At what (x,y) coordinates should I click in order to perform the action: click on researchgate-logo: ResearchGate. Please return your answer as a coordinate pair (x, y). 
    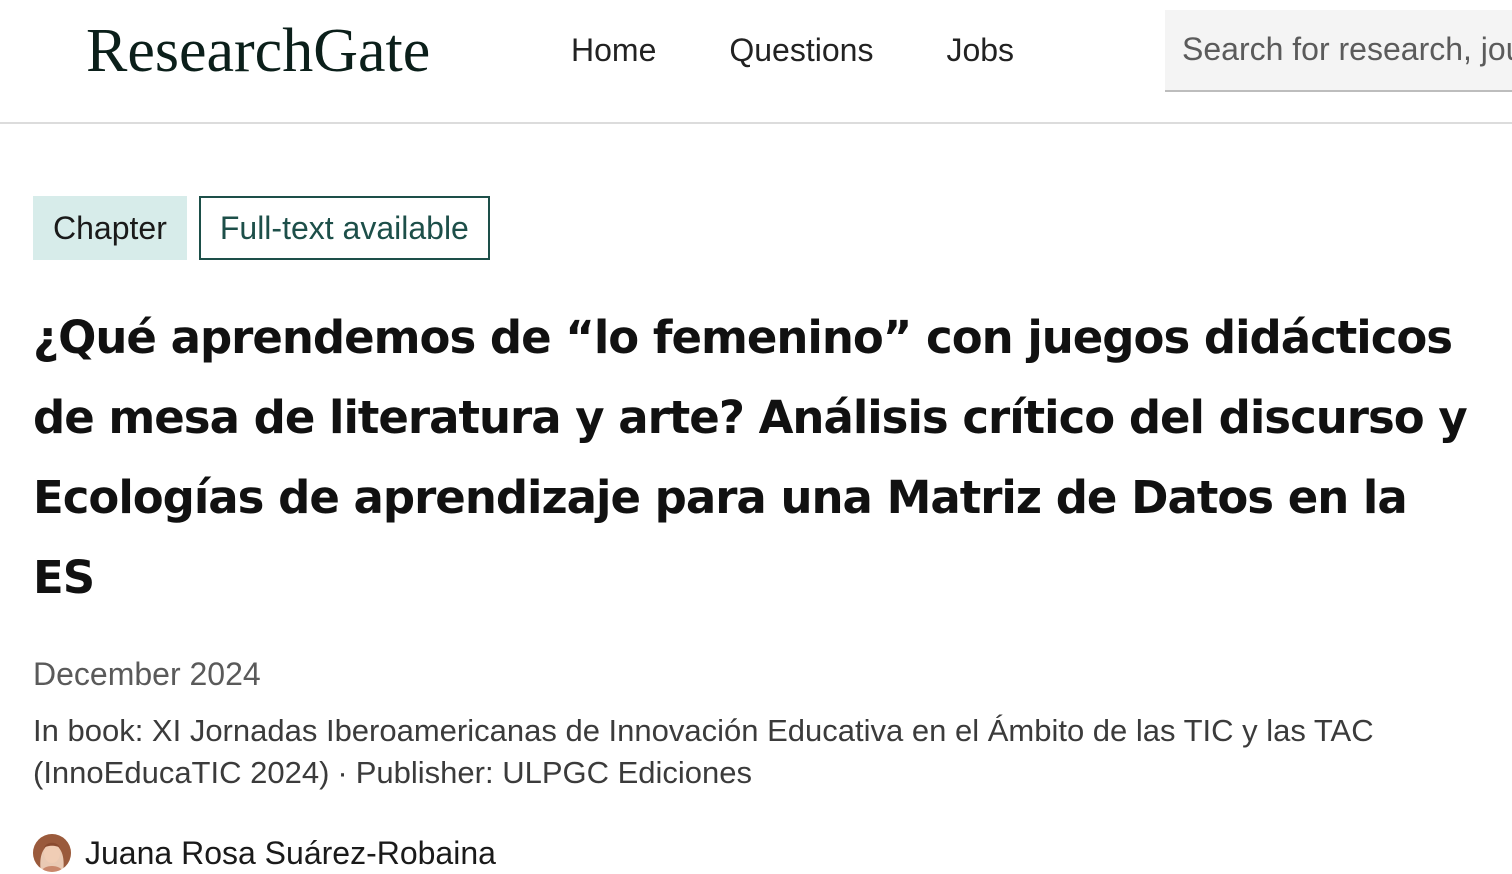
    Looking at the image, I should click on (258, 51).